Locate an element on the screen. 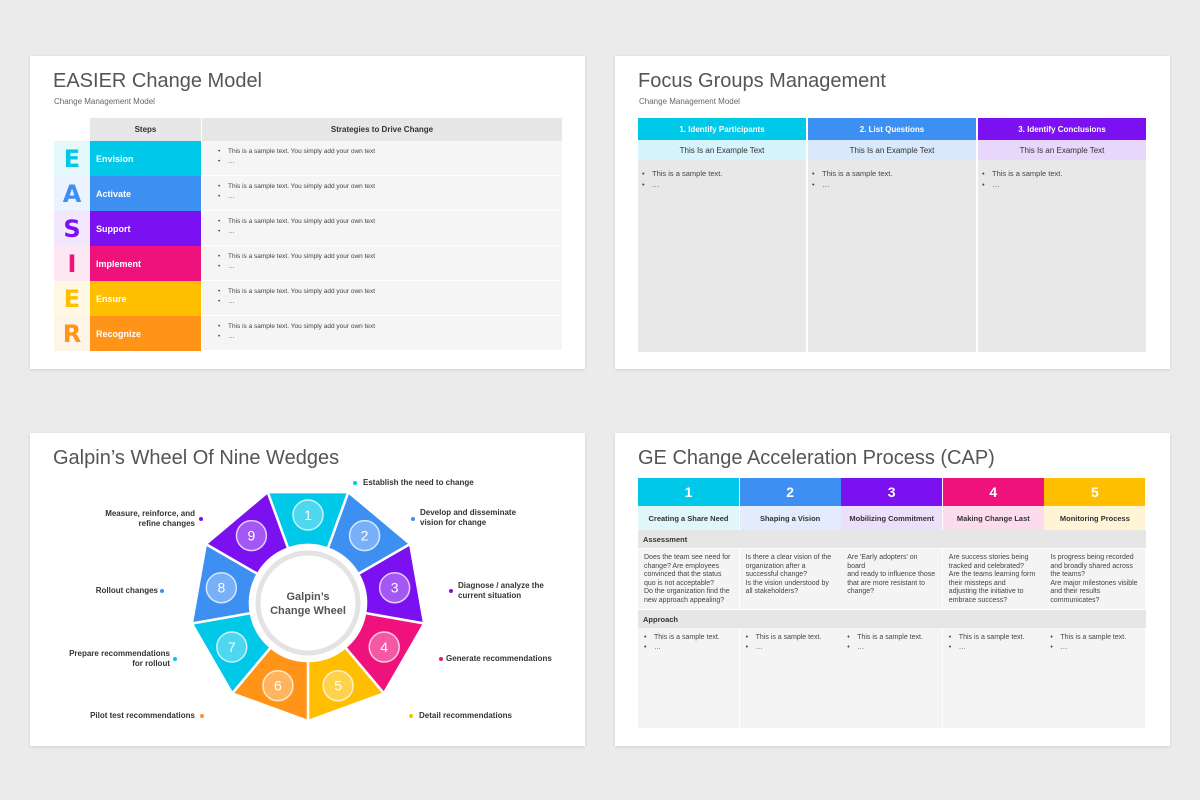  wedge-label-line: Pilot test recommendations is located at coordinates (142, 715).